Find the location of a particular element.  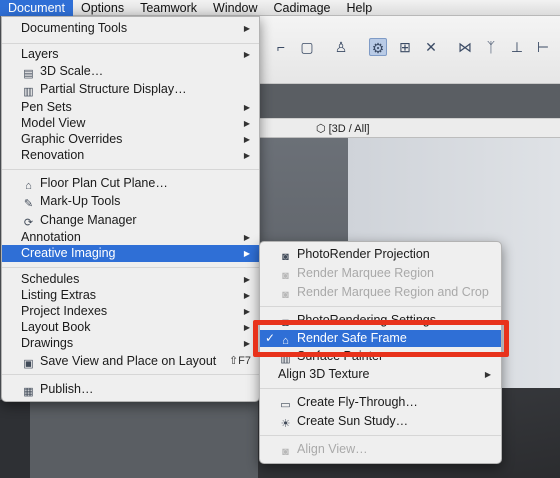

menu-item-documenting-tools: Documenting Tools ▶ is located at coordinates (130, 28).